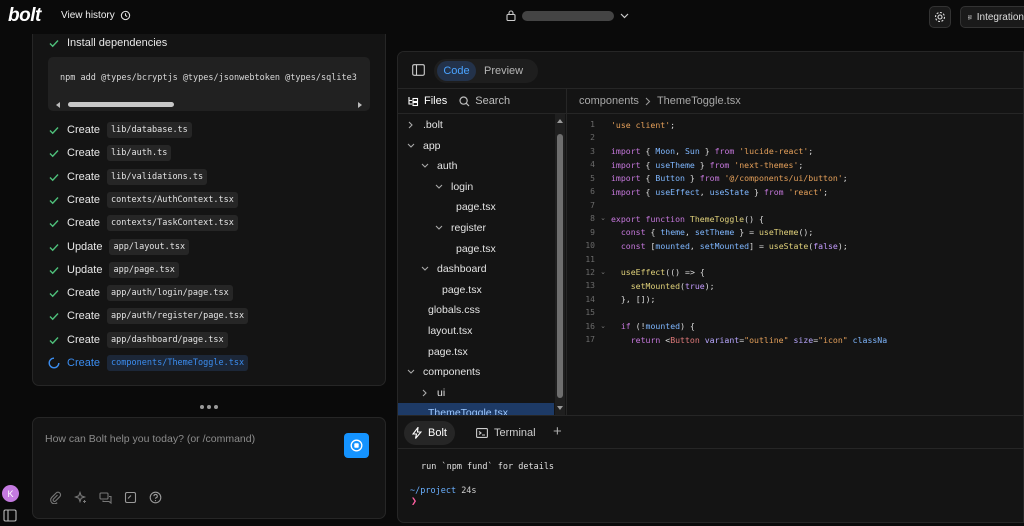 This screenshot has height=526, width=1024. Describe the element at coordinates (503, 71) in the screenshot. I see `tab-preview: Preview` at that location.